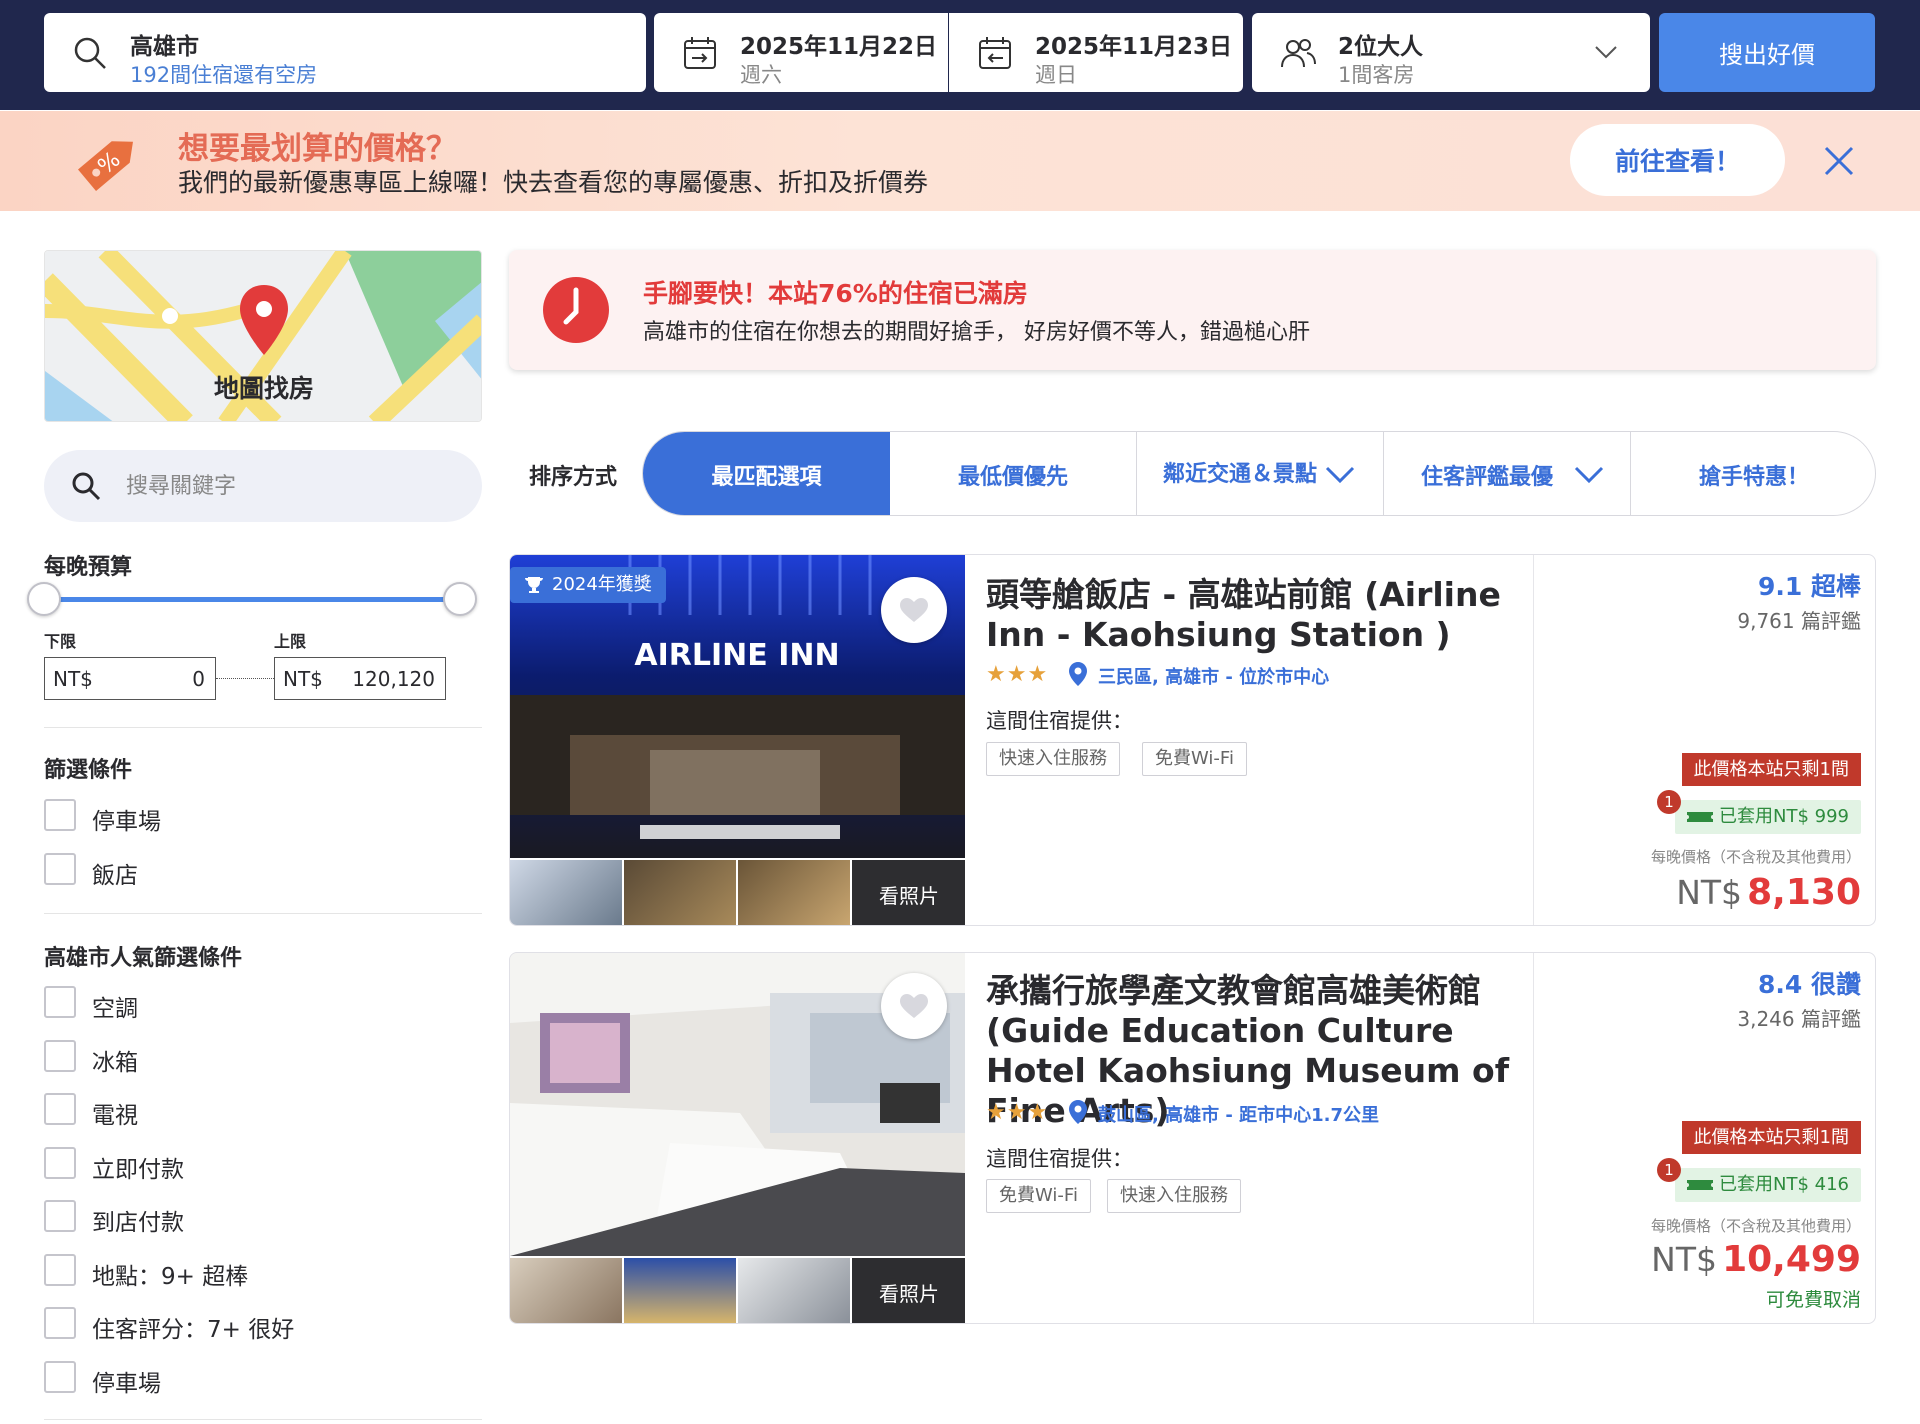 Image resolution: width=1920 pixels, height=1424 pixels. Describe the element at coordinates (1174, 1196) in the screenshot. I see `amenity-chip: 快速入住服務` at that location.